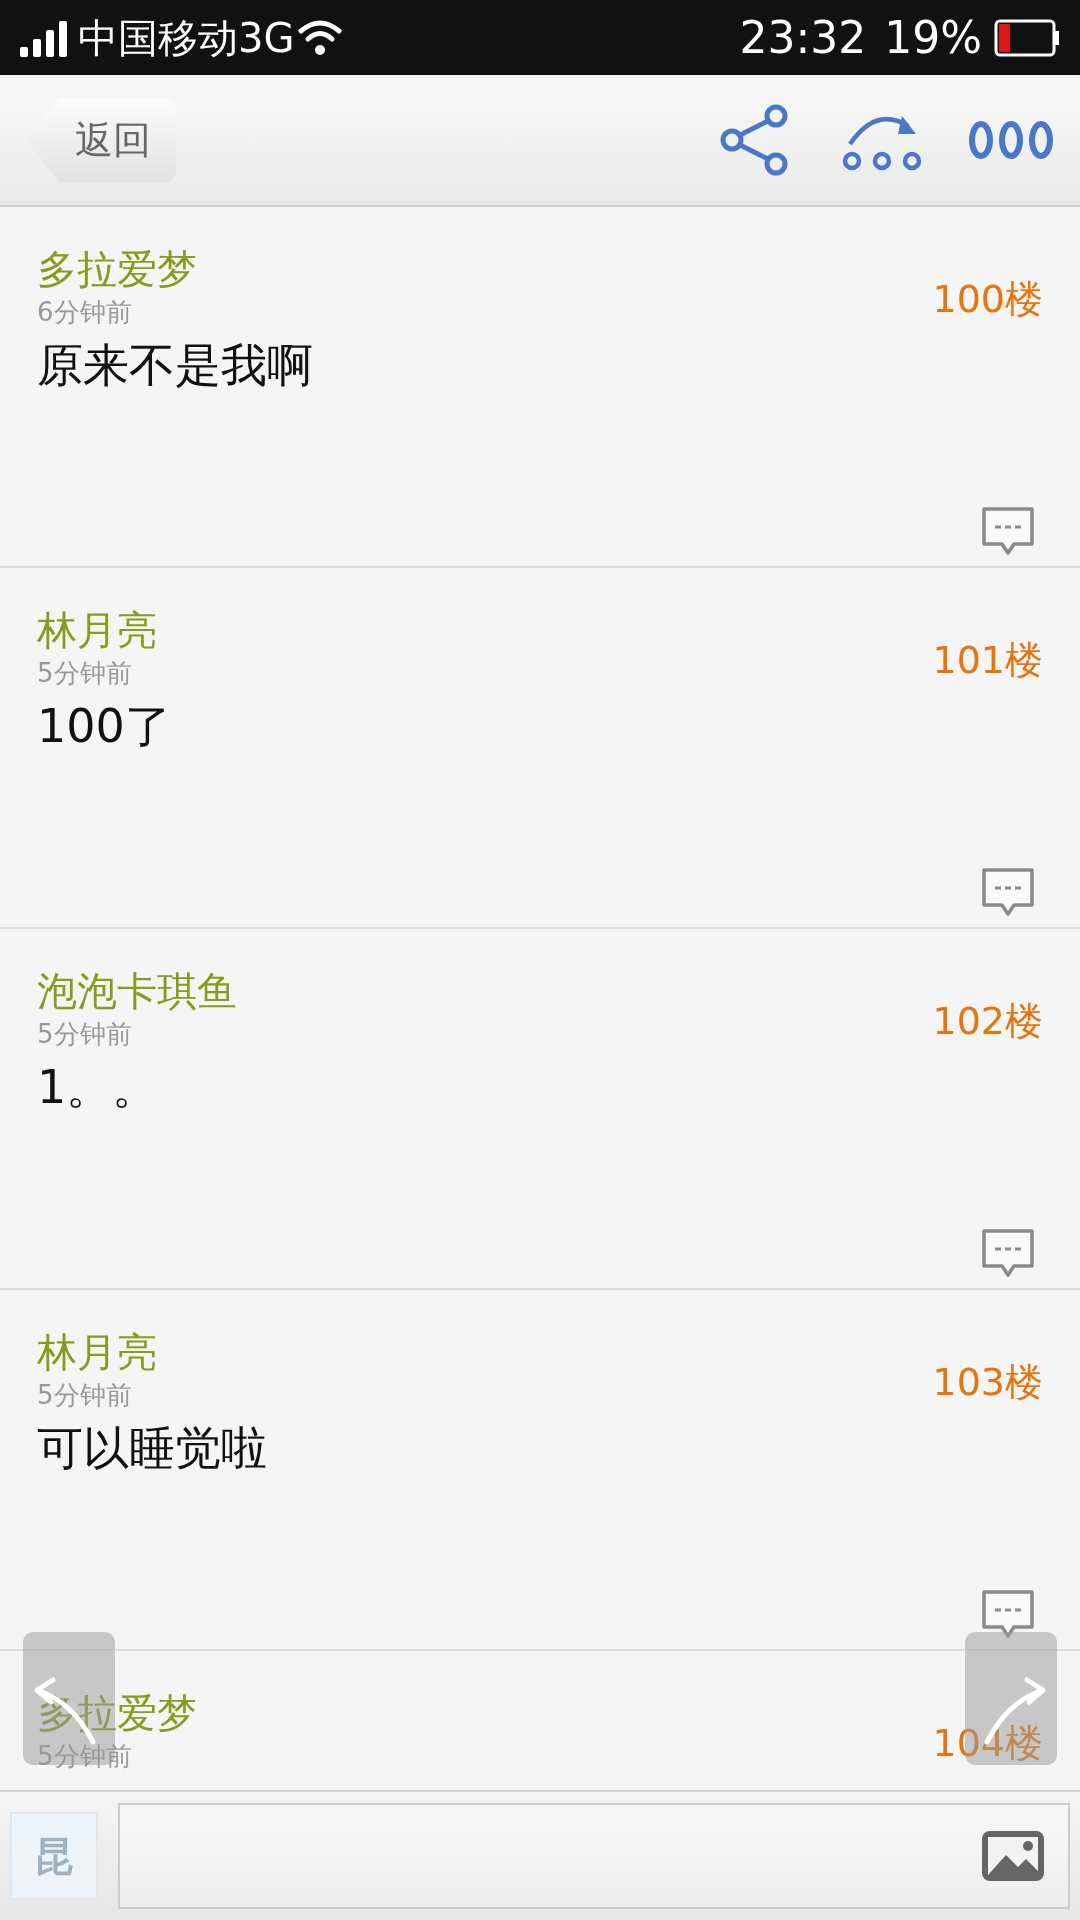 This screenshot has width=1080, height=1920. Describe the element at coordinates (987, 1382) in the screenshot. I see `floor-number: 103楼` at that location.